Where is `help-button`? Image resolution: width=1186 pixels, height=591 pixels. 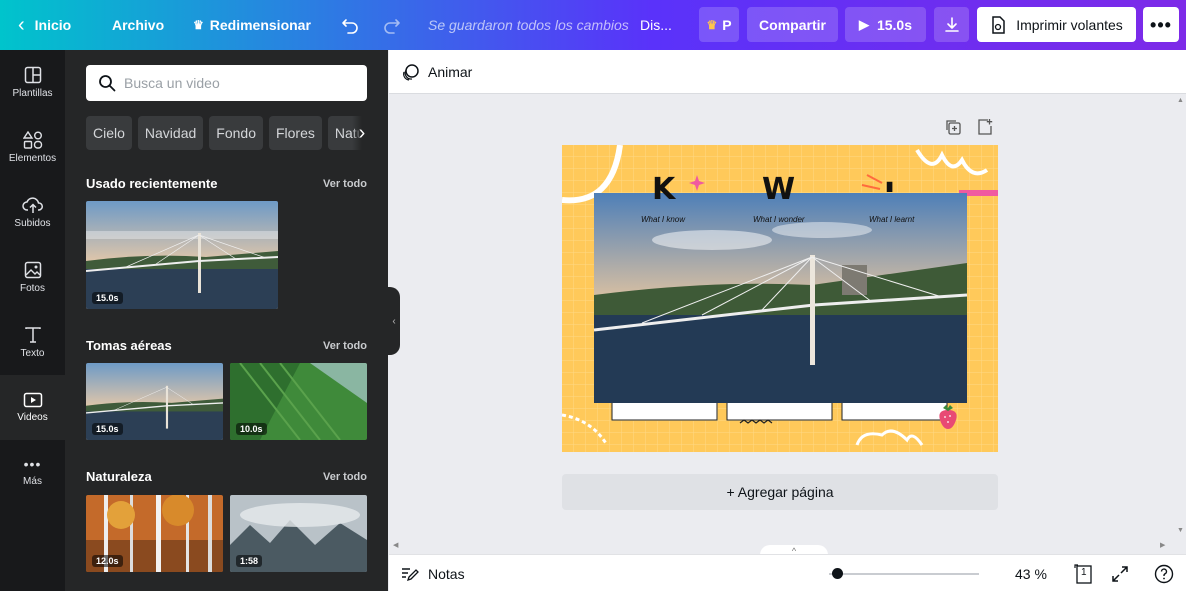 help-button is located at coordinates (1164, 574).